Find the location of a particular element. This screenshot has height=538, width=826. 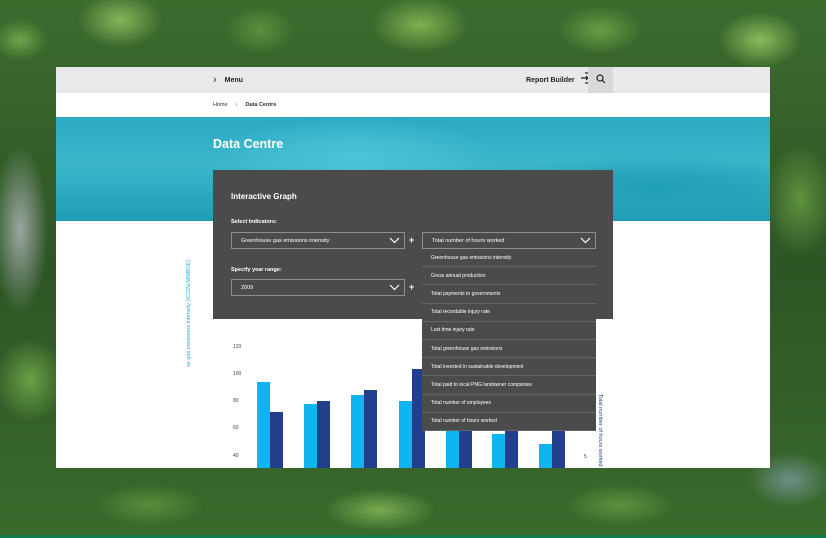

dropdown-option: Total greenhouse gas emissions is located at coordinates (509, 349).